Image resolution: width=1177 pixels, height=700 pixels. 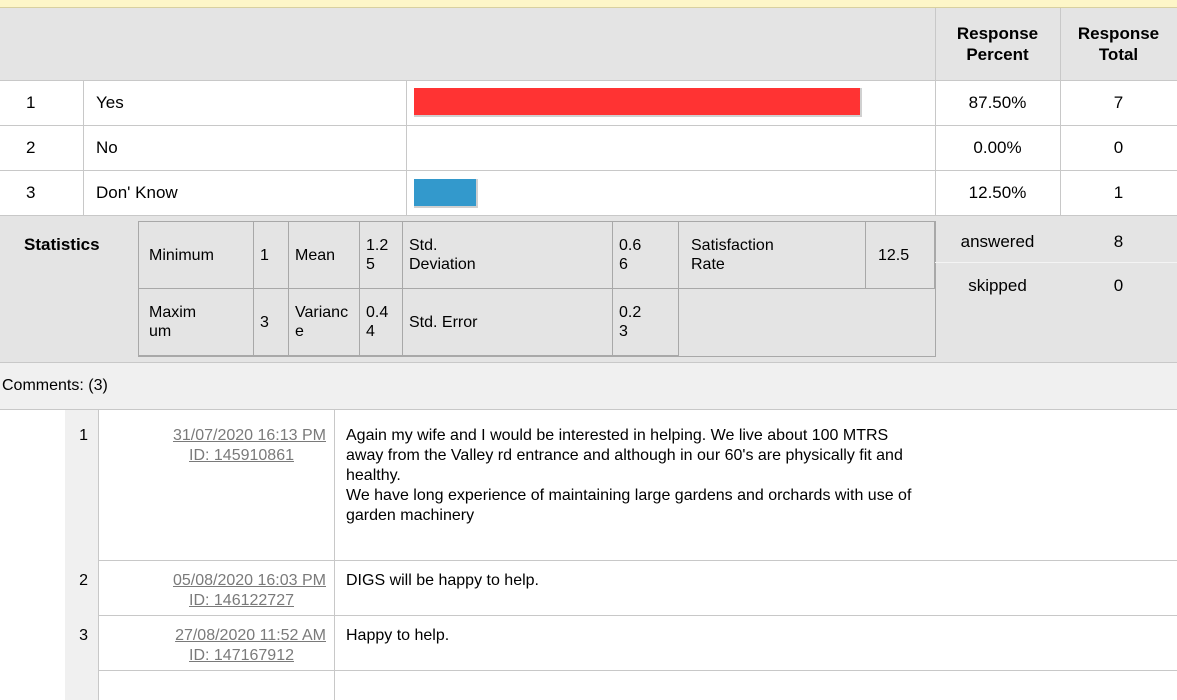 I want to click on response-percent-header: Response Percent, so click(x=997, y=44).